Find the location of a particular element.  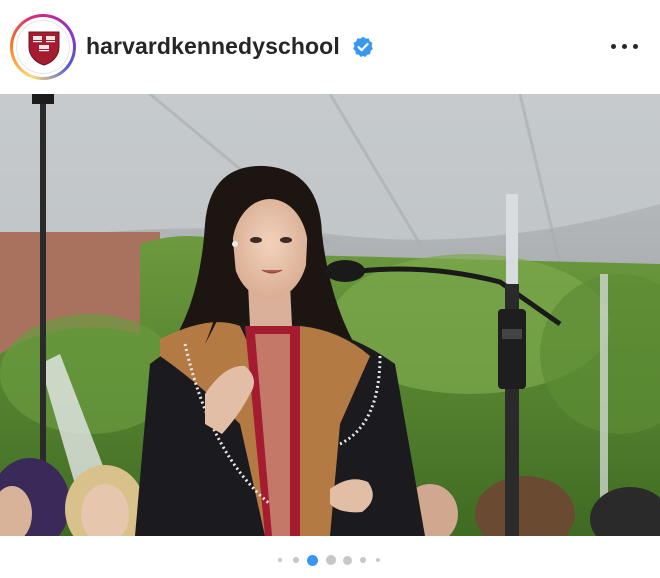

username: harvardkennedyschool is located at coordinates (213, 46).